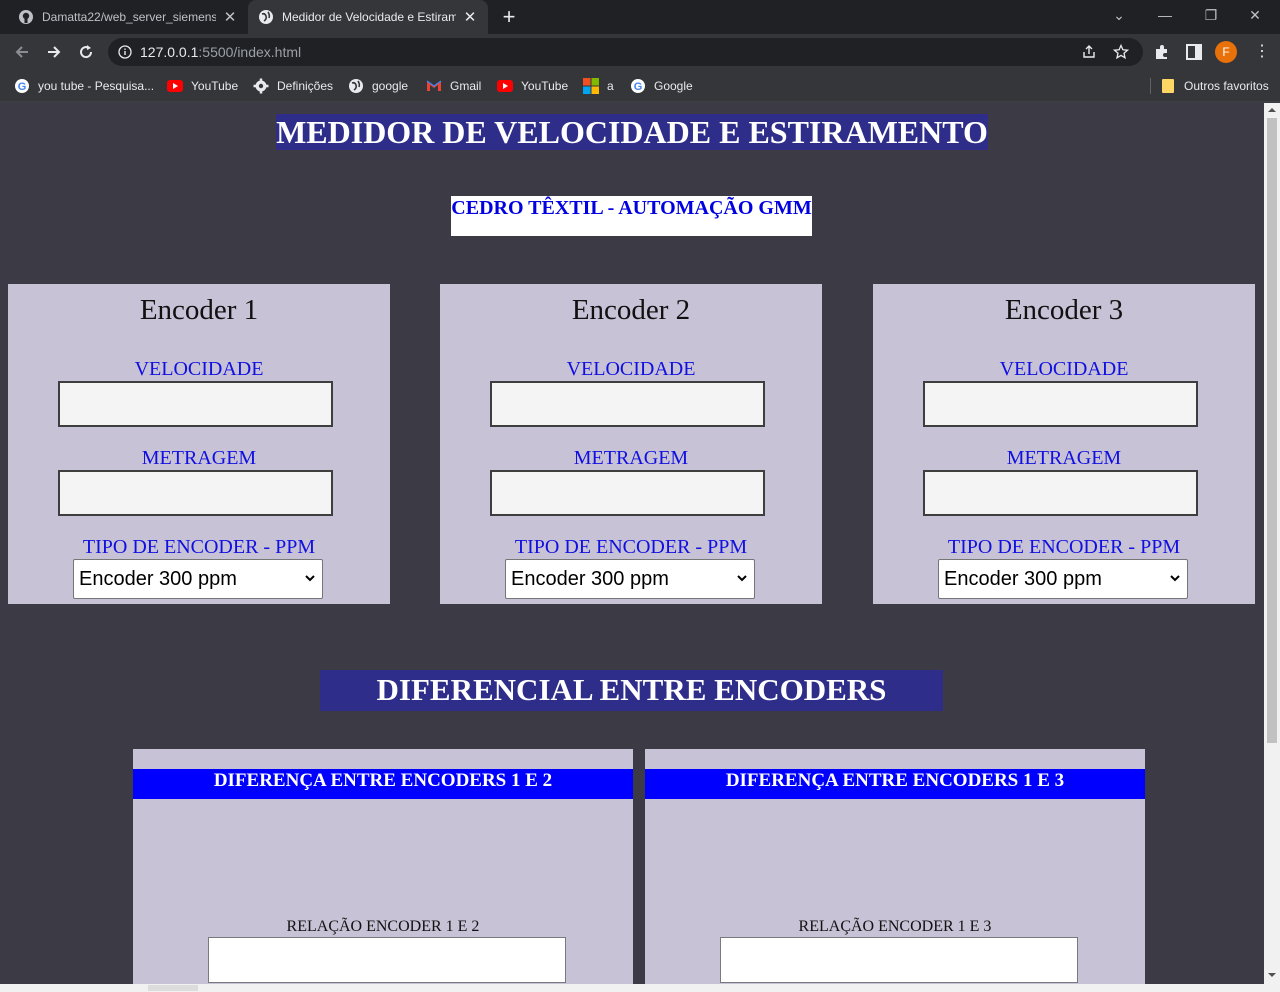  I want to click on diff-section-title: DIFERENCIAL ENTRE ENCODERS, so click(631, 690).